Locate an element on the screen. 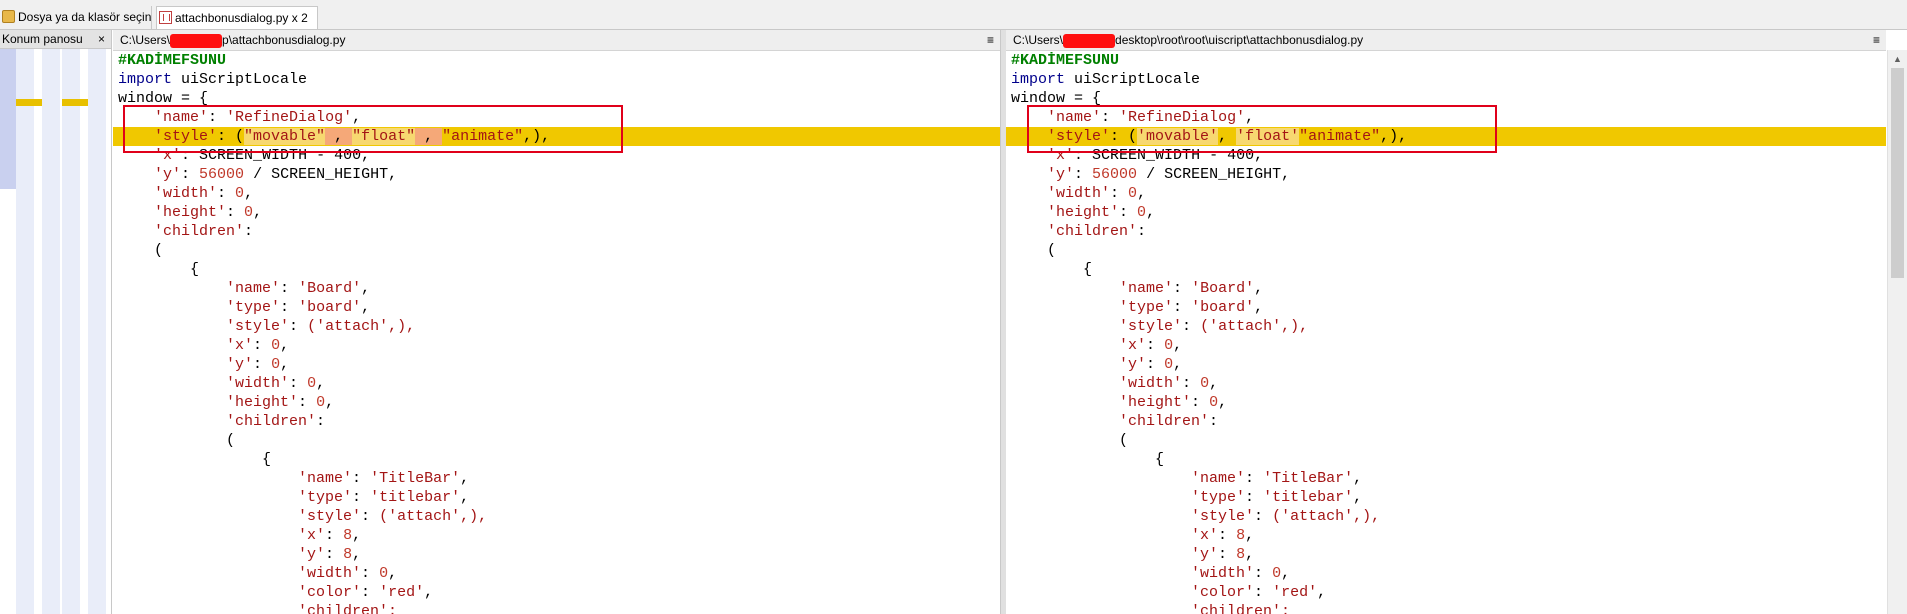 Image resolution: width=1907 pixels, height=614 pixels. location-panel: Konum panosu × is located at coordinates (56, 322).